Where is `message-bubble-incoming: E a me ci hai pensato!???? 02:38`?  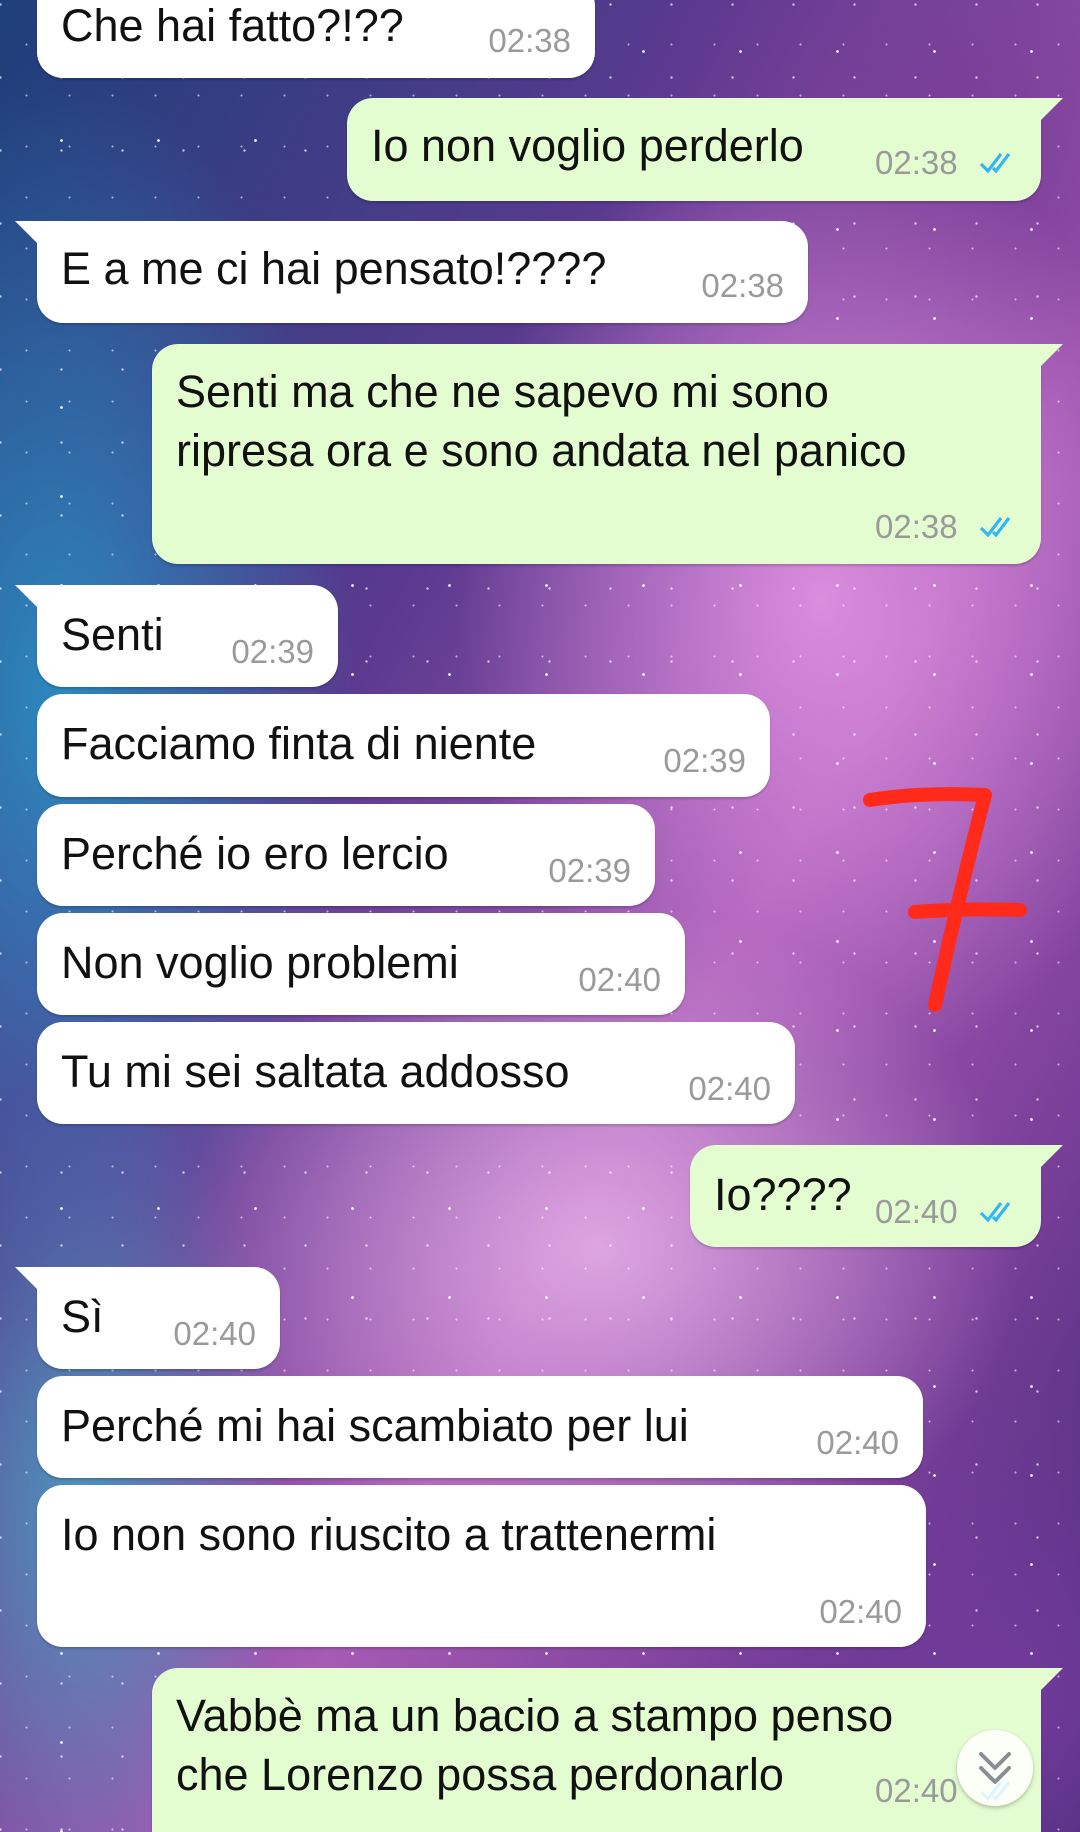 message-bubble-incoming: E a me ci hai pensato!???? 02:38 is located at coordinates (422, 272).